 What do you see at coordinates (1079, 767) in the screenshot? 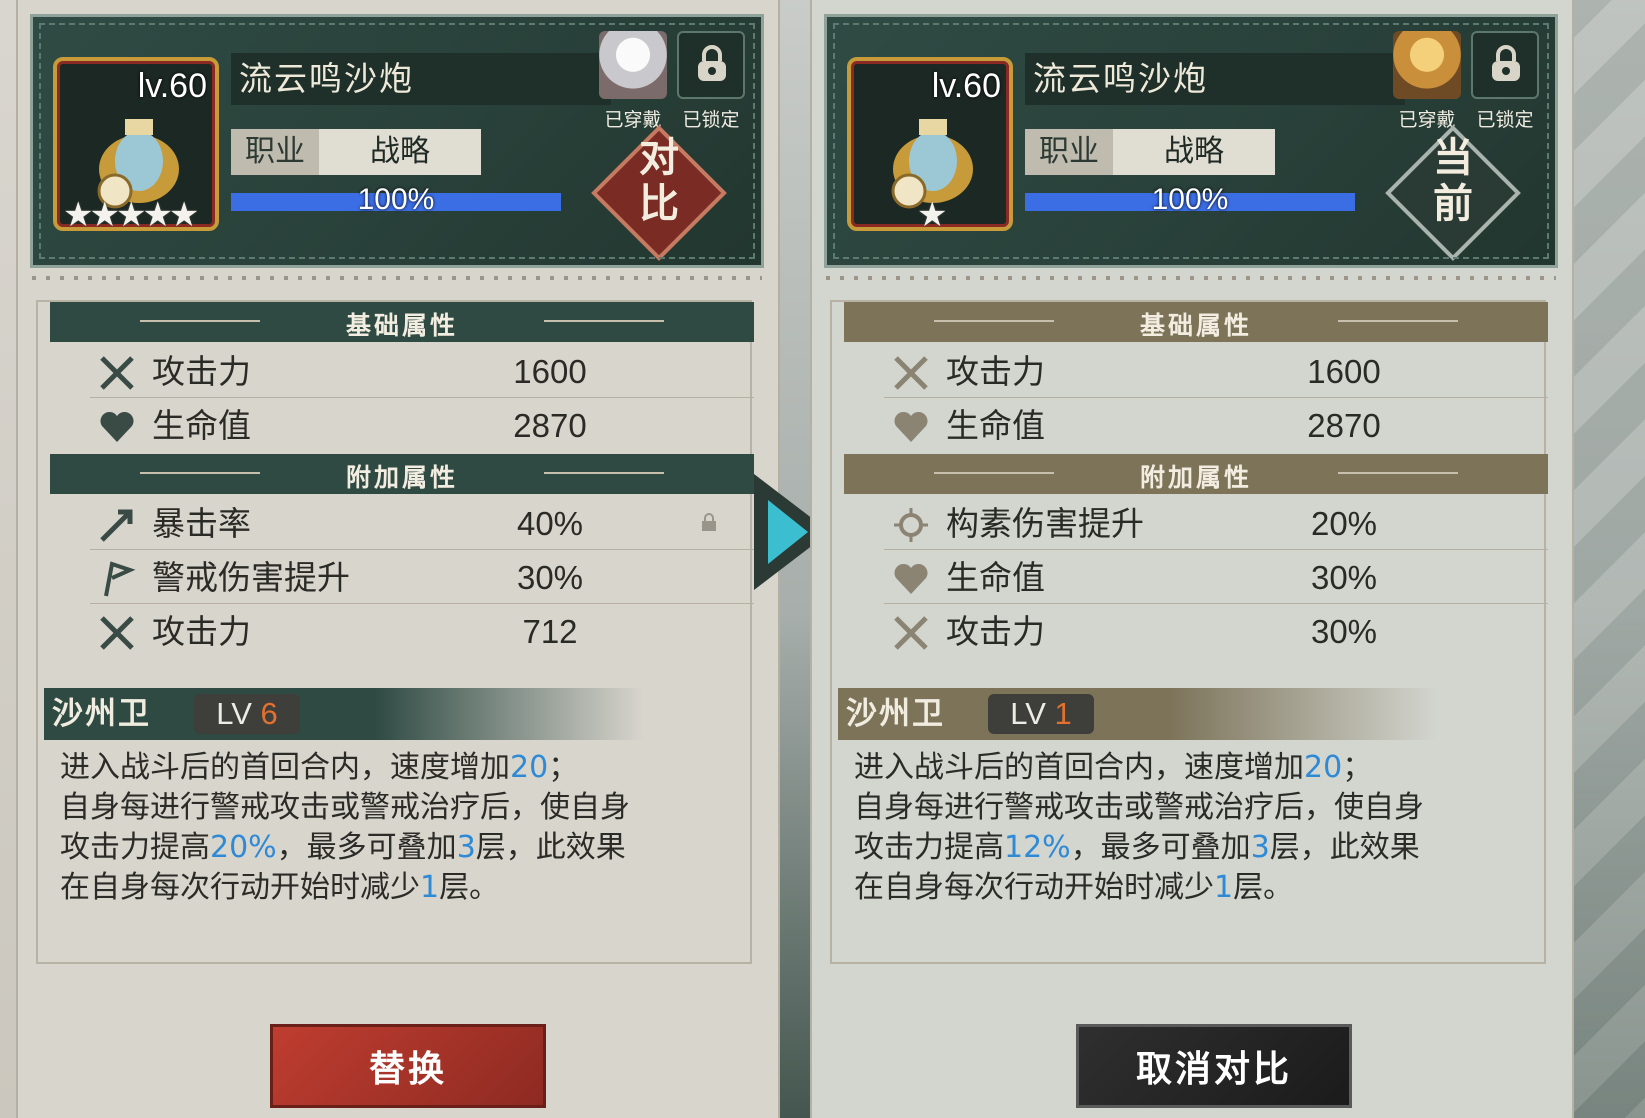
I see `desc-text: 进入战斗后的首回合内，速度增加` at bounding box center [1079, 767].